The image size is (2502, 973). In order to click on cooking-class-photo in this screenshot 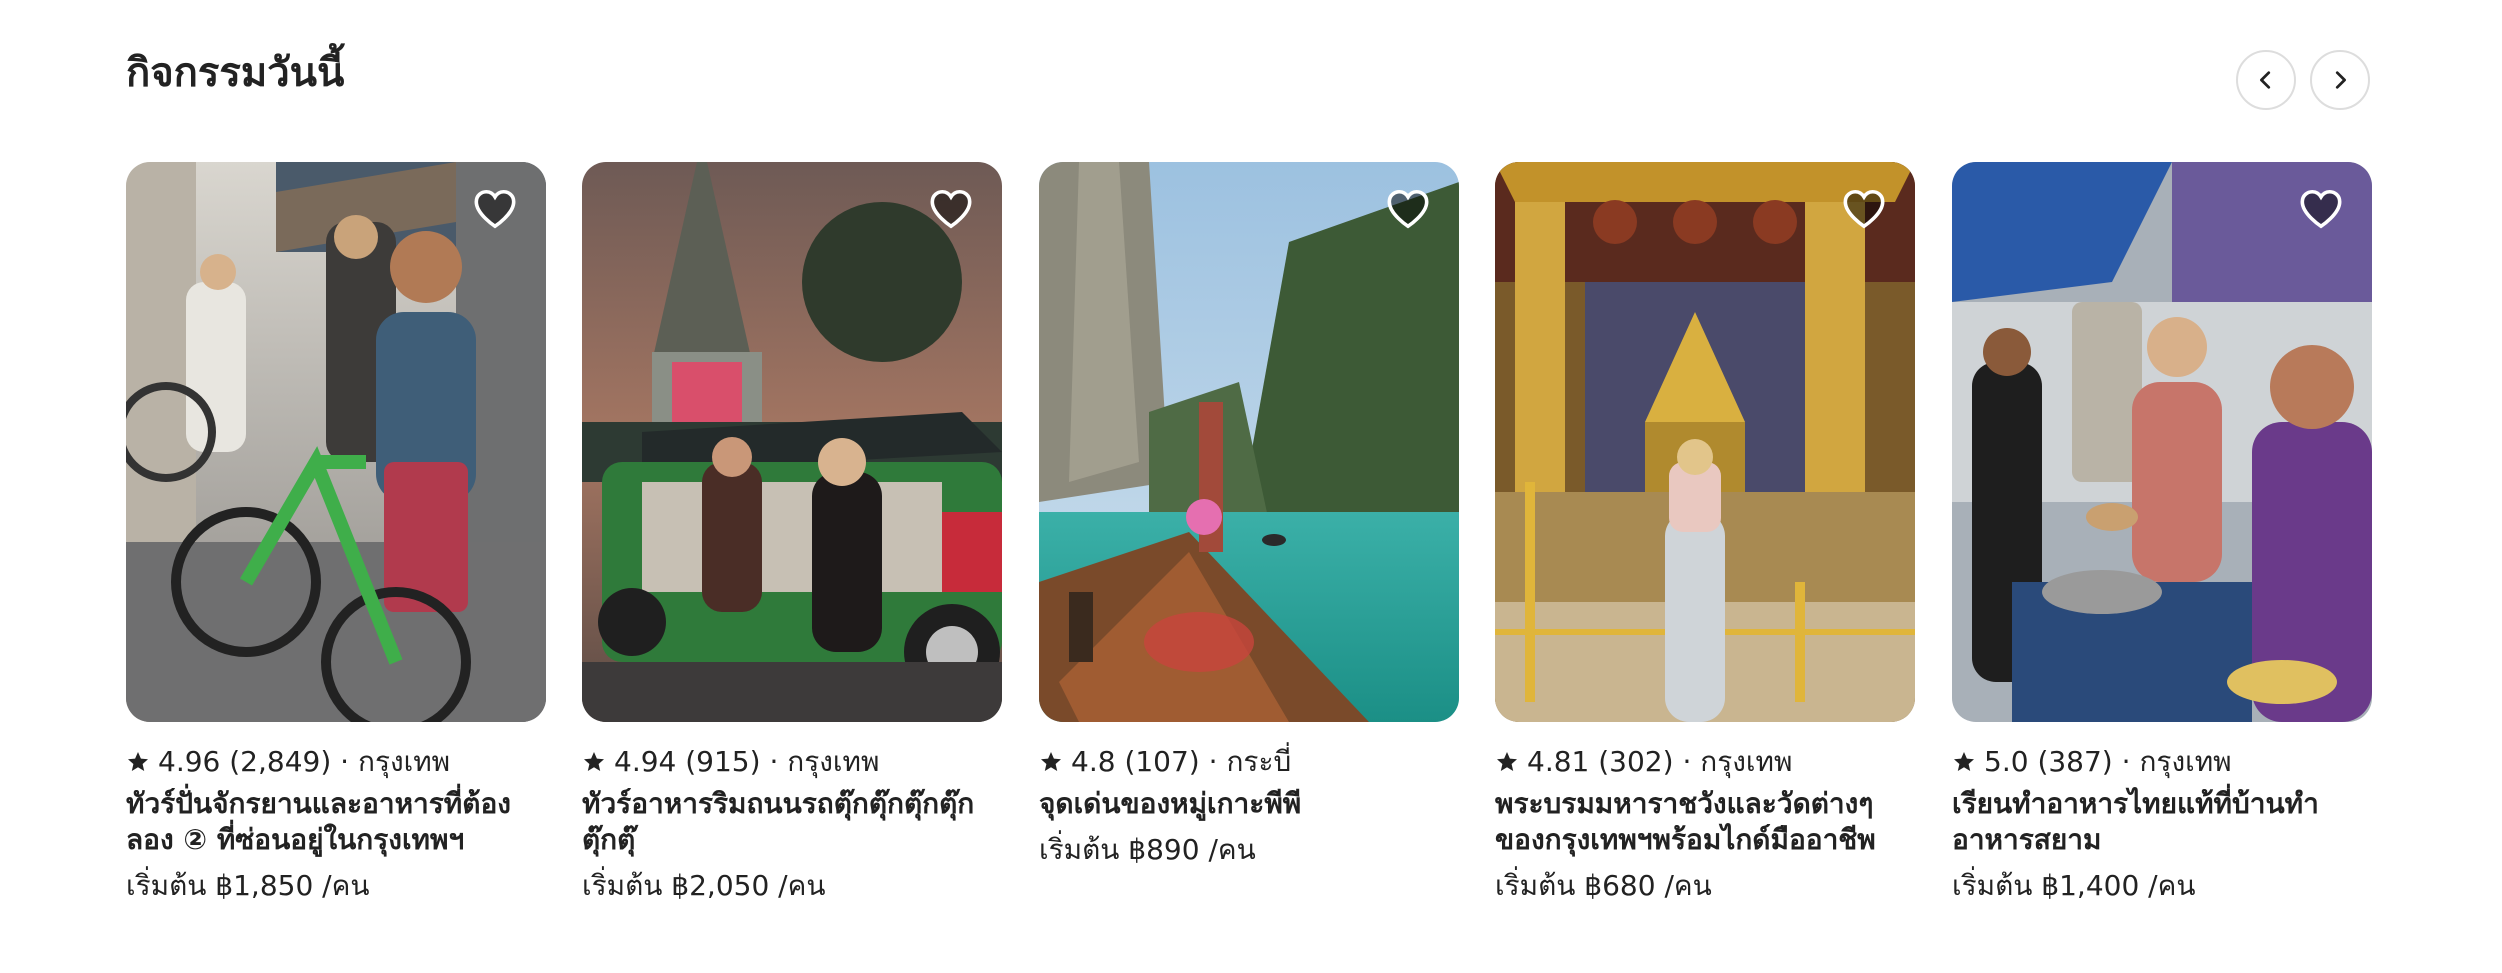, I will do `click(2162, 442)`.